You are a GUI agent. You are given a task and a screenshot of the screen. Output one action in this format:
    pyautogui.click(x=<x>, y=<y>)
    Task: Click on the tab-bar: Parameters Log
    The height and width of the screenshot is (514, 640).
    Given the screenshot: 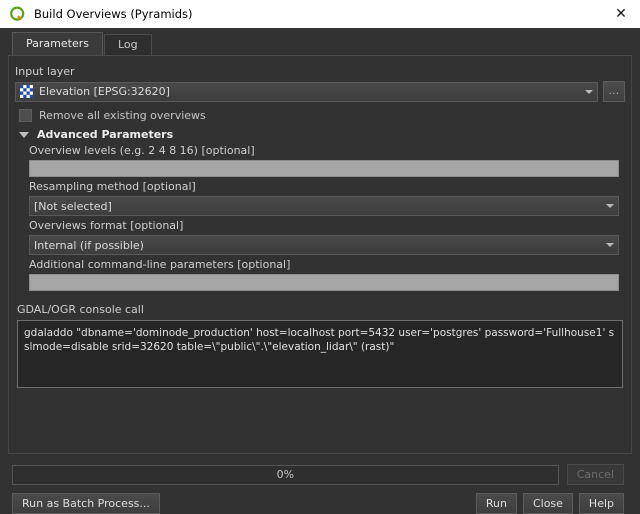 What is the action you would take?
    pyautogui.click(x=320, y=44)
    